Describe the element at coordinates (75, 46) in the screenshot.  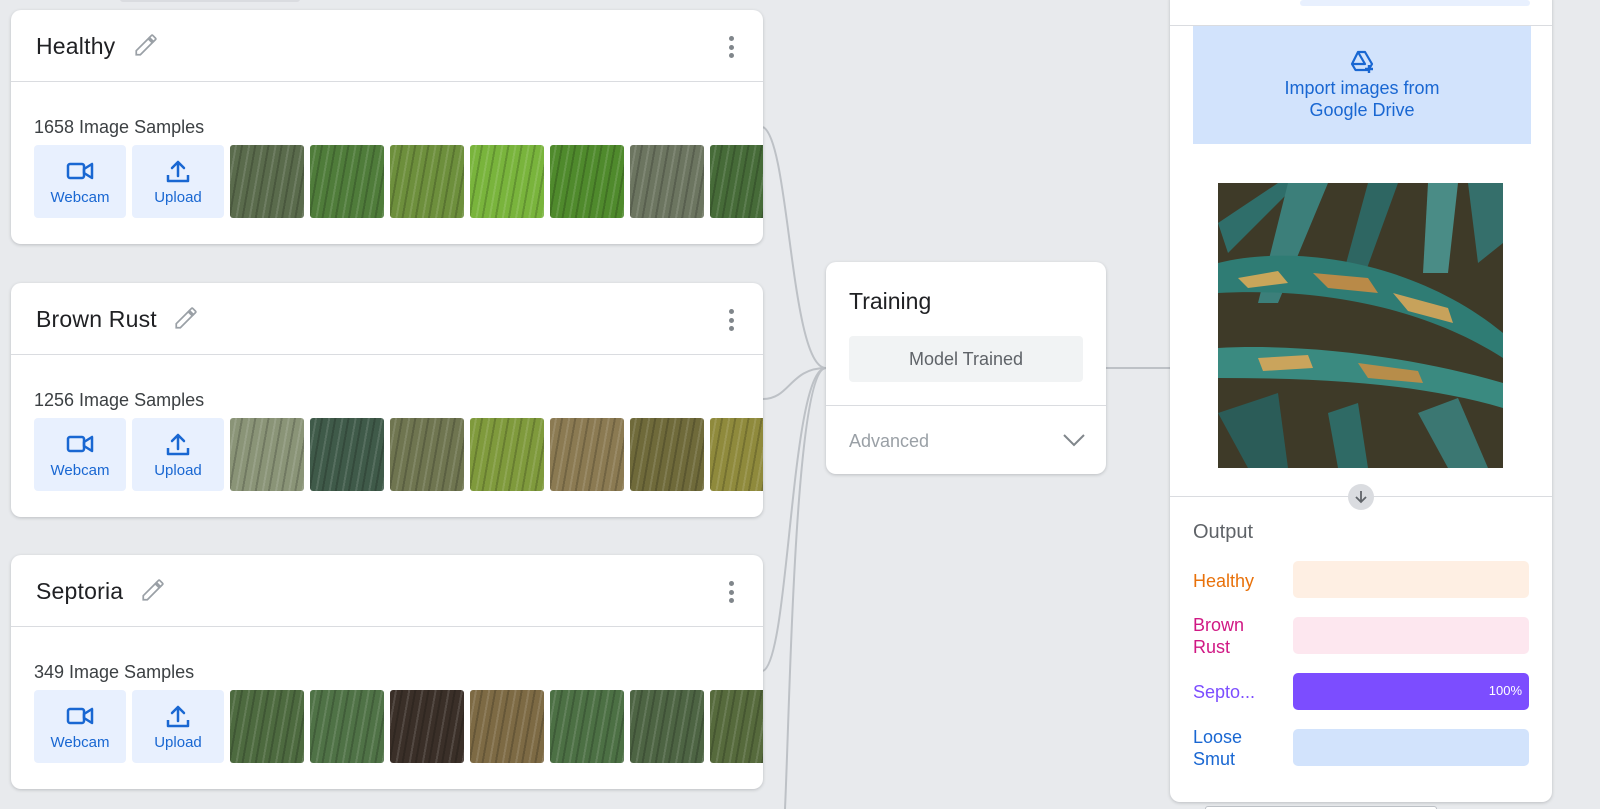
I see `class-name: Healthy` at that location.